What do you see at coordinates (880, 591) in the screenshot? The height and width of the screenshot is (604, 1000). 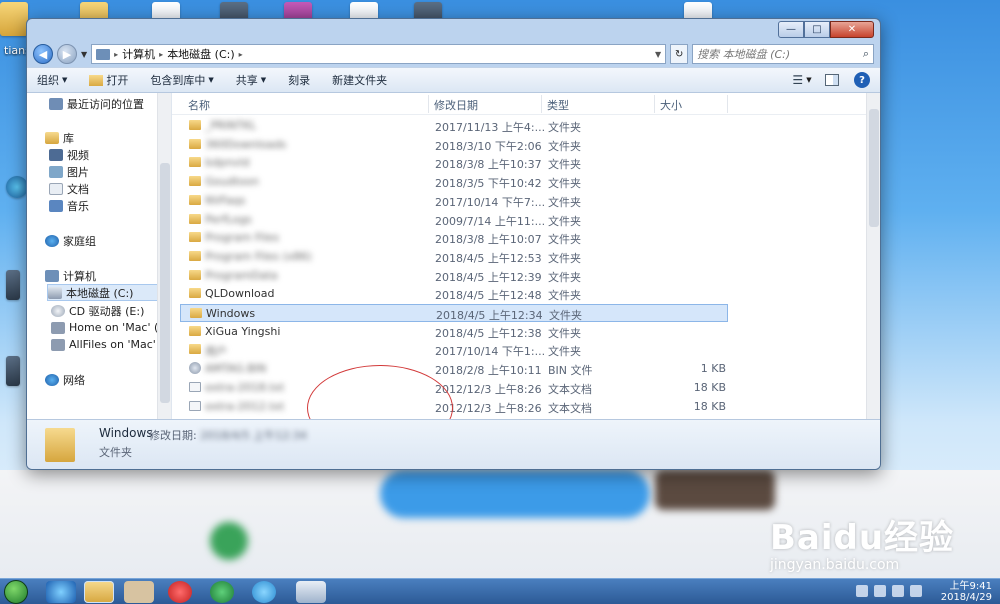 I see `flag-icon` at bounding box center [880, 591].